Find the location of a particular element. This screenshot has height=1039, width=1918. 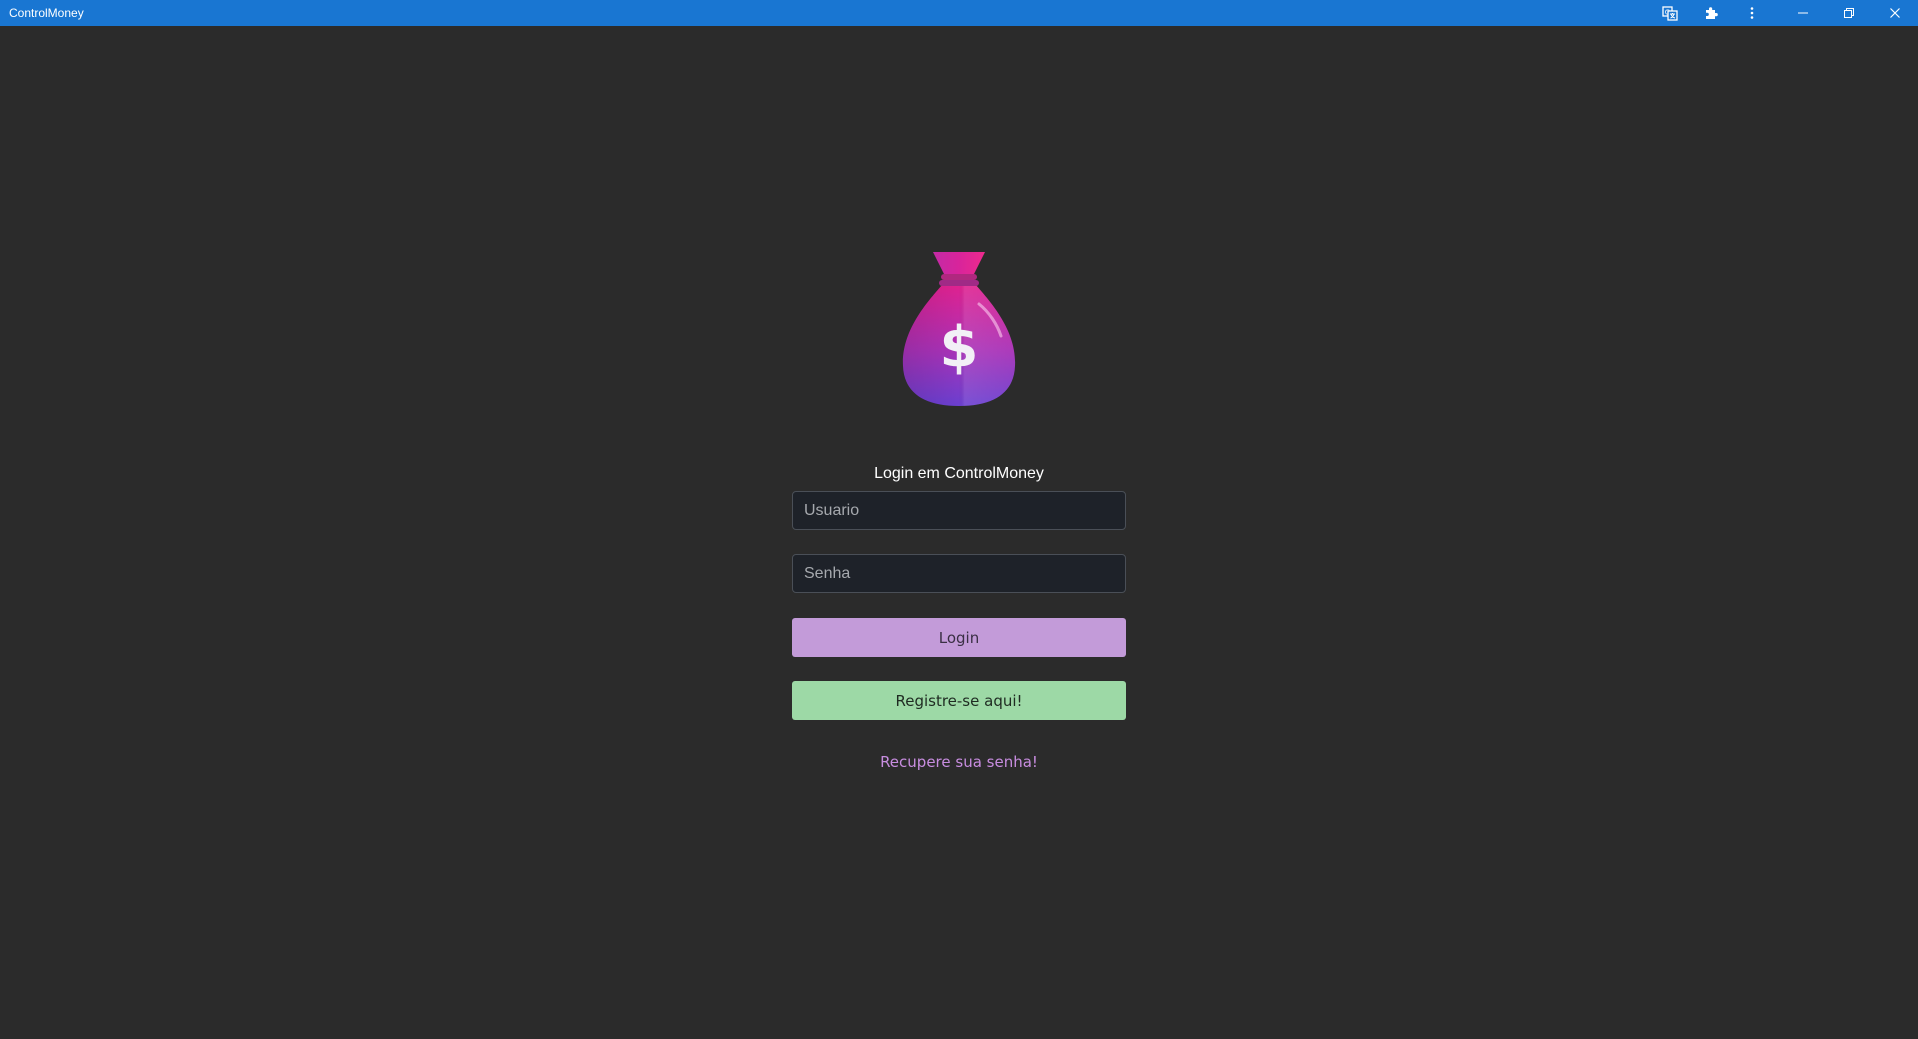

translate-icon: G is located at coordinates (1669, 13).